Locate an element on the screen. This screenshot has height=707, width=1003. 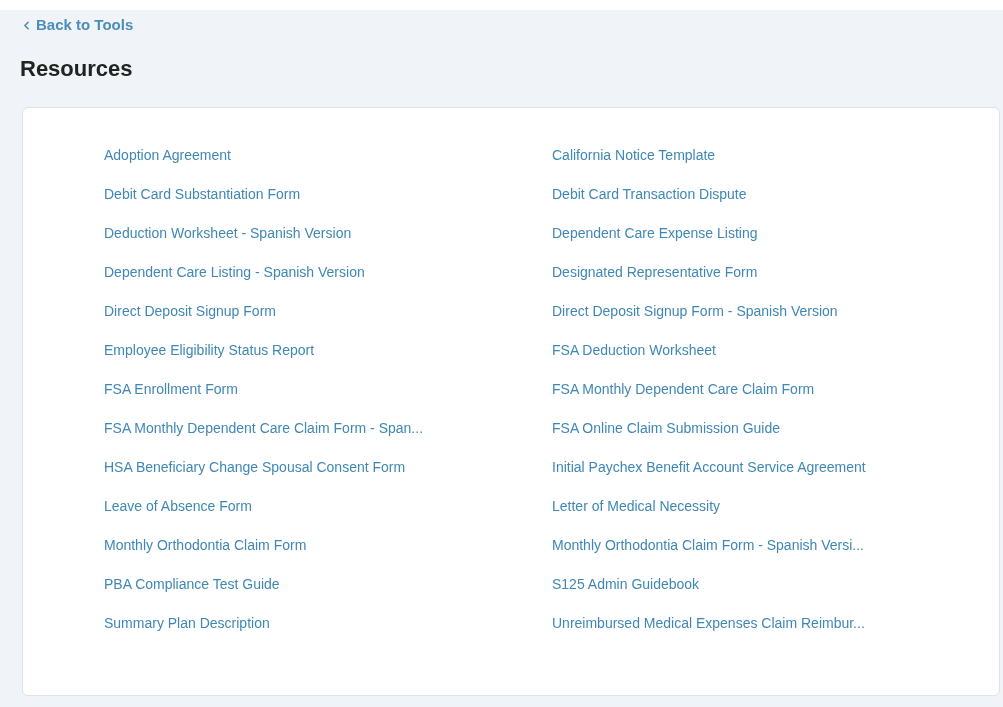
resource-link: Deduction Worksheet - Spanish Version is located at coordinates (228, 233).